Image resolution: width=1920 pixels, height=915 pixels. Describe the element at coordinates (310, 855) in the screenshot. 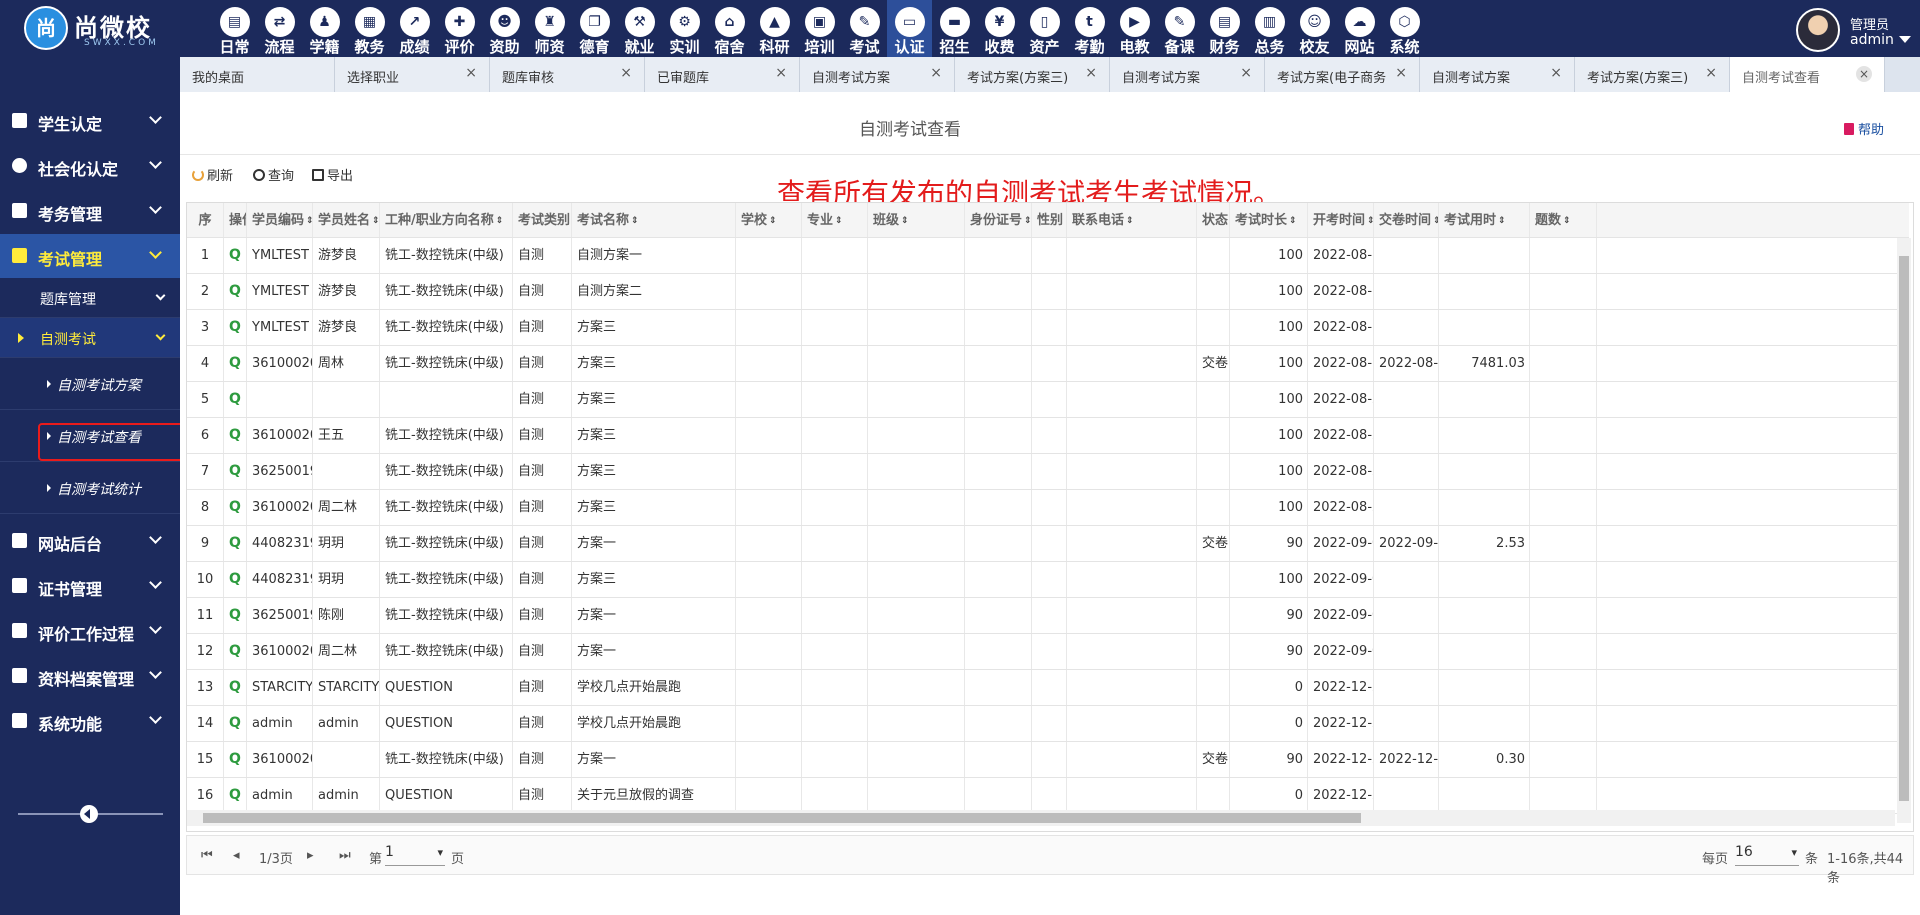

I see `next-page-icon: ▸` at that location.